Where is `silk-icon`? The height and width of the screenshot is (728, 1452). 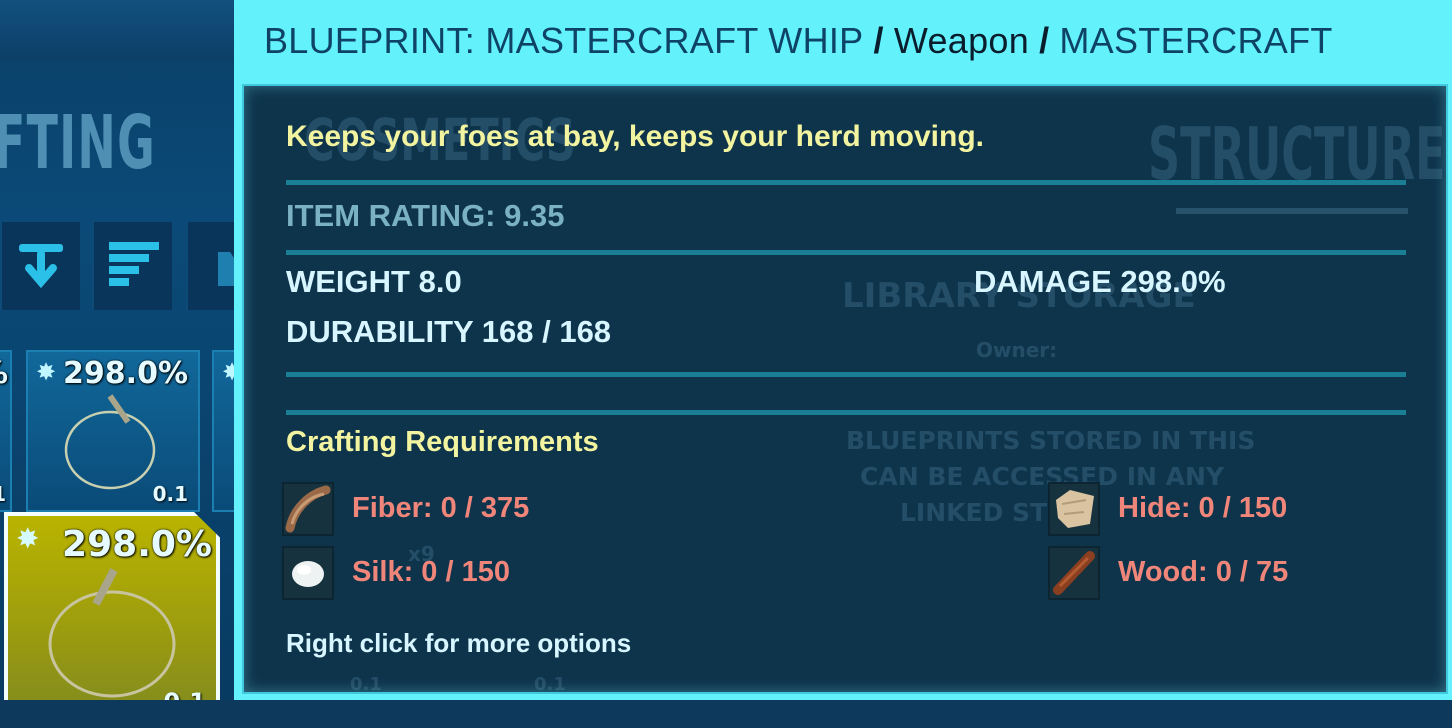
silk-icon is located at coordinates (308, 573).